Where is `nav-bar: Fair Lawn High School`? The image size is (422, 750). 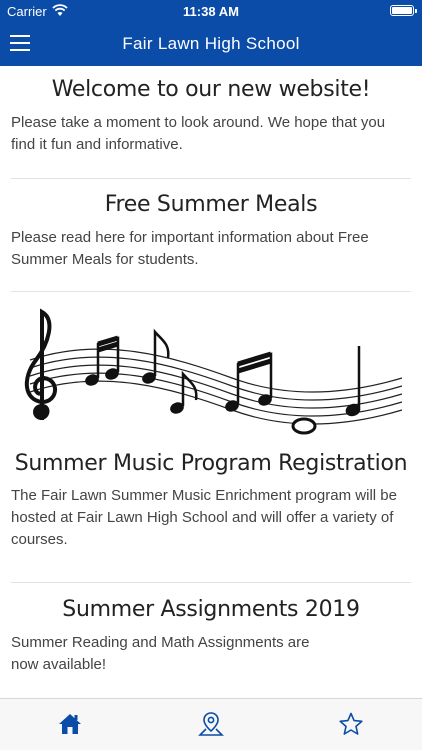 nav-bar: Fair Lawn High School is located at coordinates (211, 44).